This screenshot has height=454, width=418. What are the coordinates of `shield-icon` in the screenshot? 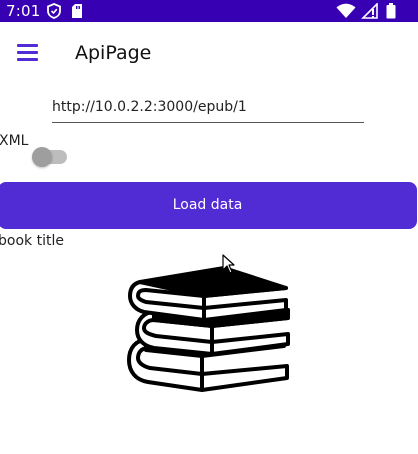 It's located at (54, 11).